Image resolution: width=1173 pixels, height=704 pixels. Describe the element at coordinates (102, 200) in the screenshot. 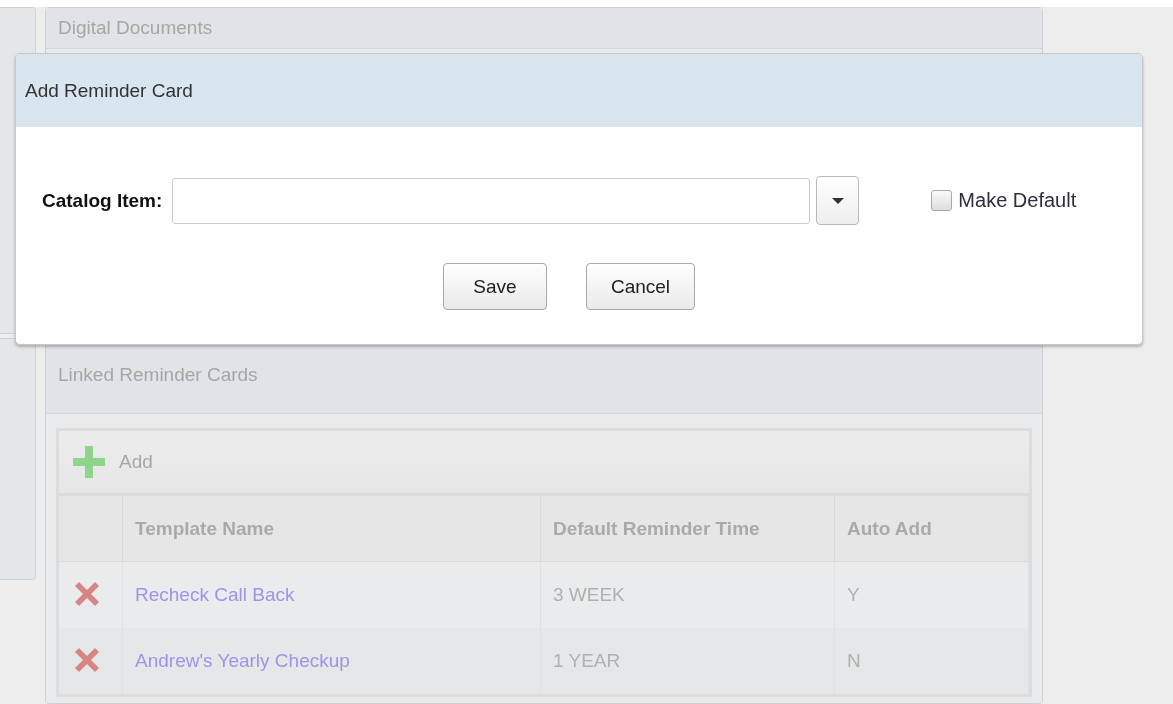

I see `field-label: Catalog Item:` at that location.